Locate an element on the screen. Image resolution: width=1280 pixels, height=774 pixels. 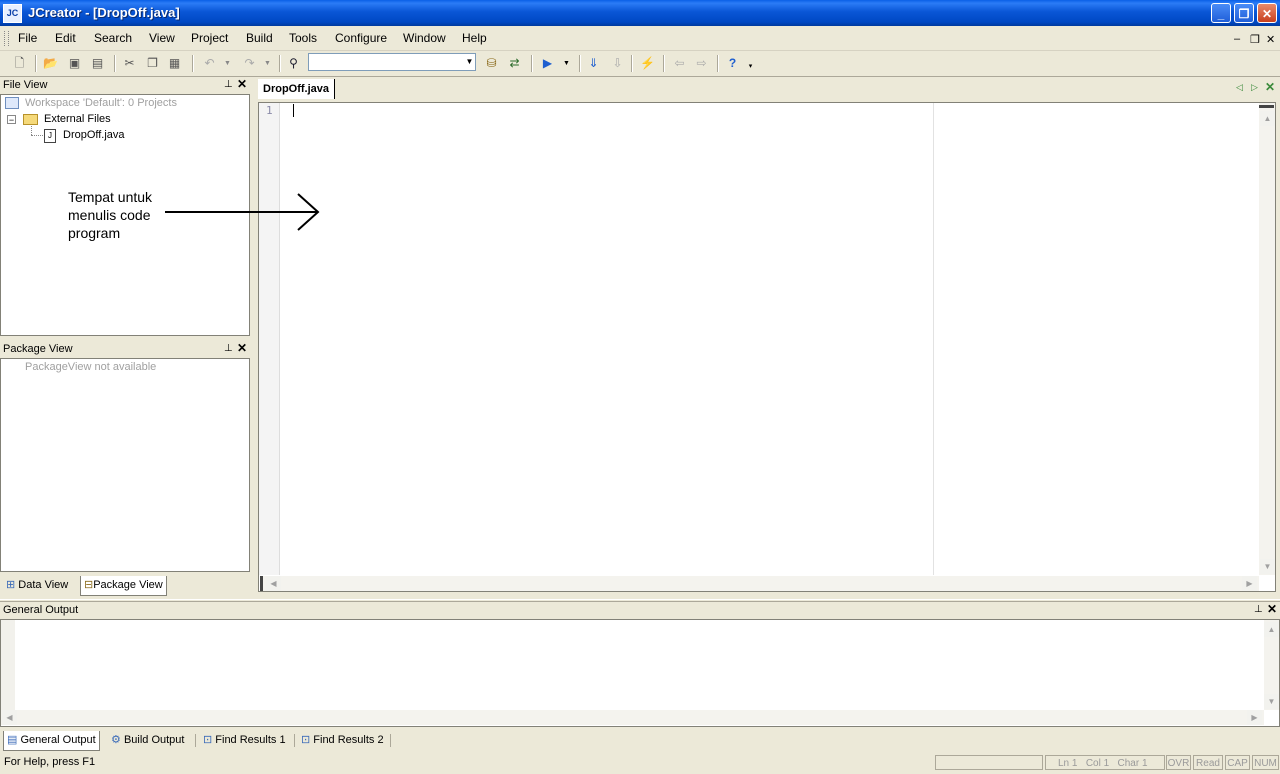
new-file-icon: 🗋 is located at coordinates (19, 63).